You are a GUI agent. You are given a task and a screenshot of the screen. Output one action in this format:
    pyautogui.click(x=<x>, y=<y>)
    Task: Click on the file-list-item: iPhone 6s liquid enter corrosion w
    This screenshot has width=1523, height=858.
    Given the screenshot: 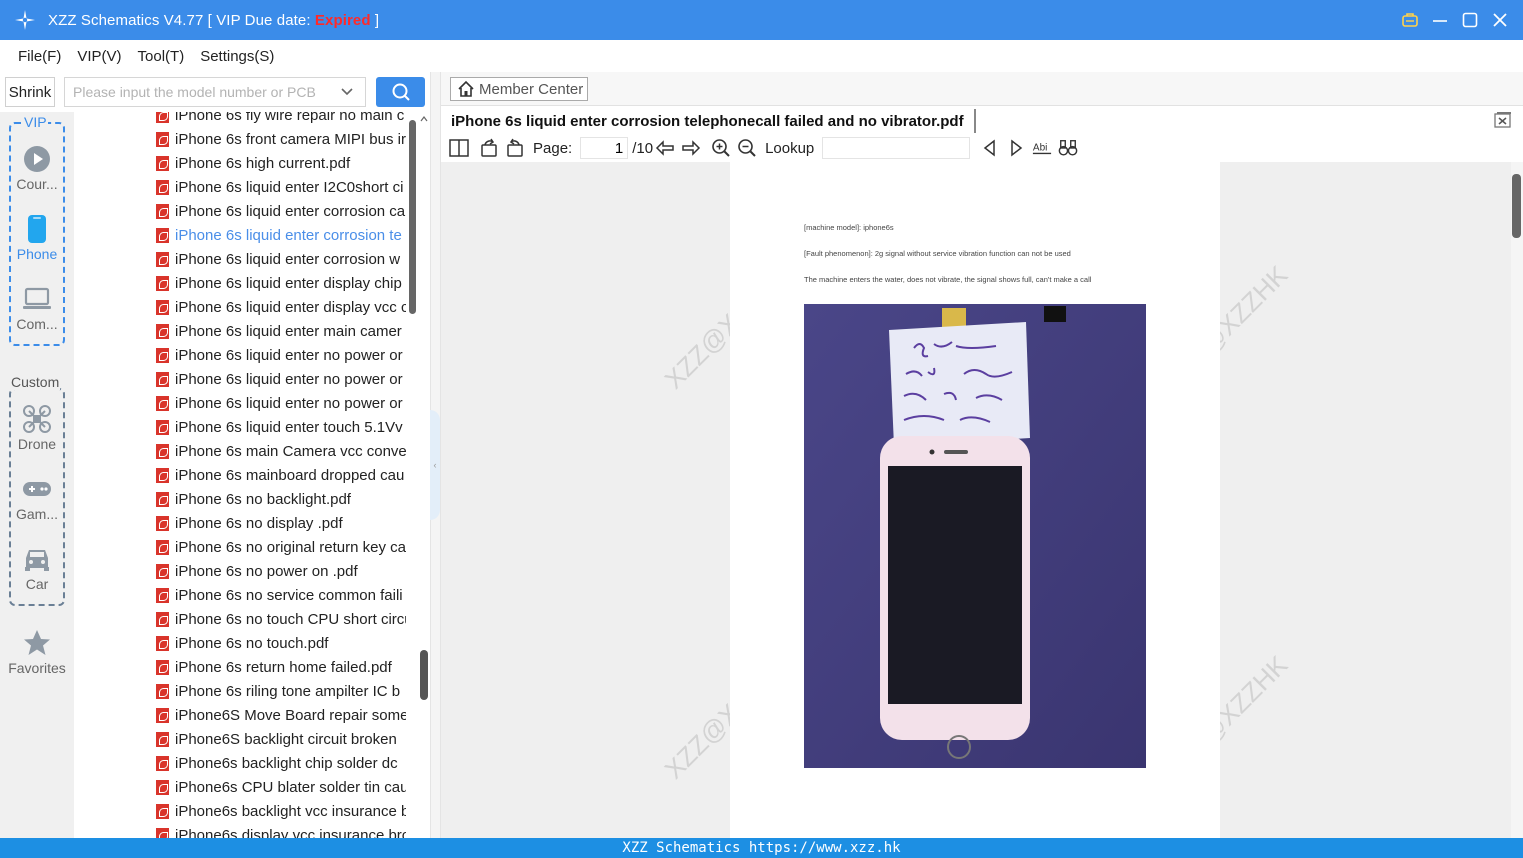 What is the action you would take?
    pyautogui.click(x=281, y=259)
    